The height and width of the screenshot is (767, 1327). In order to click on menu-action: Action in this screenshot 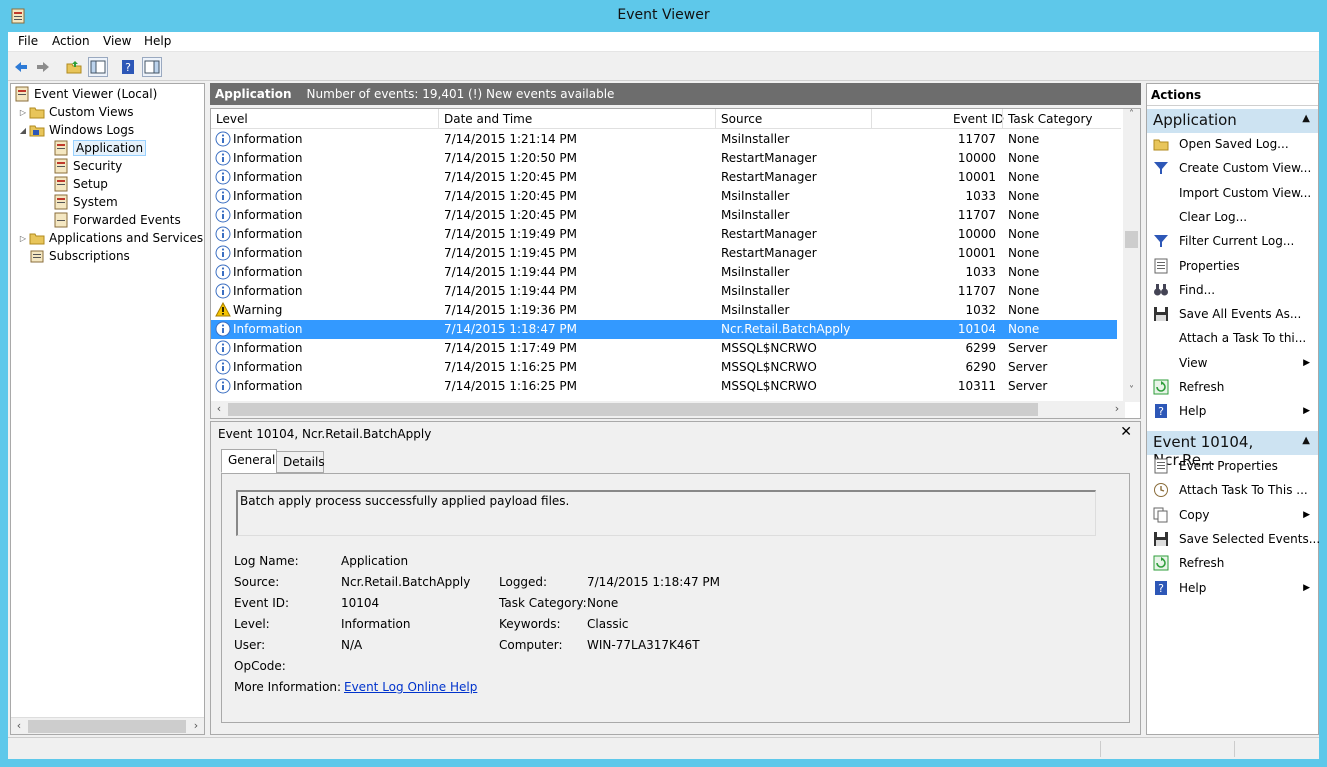, I will do `click(71, 41)`.